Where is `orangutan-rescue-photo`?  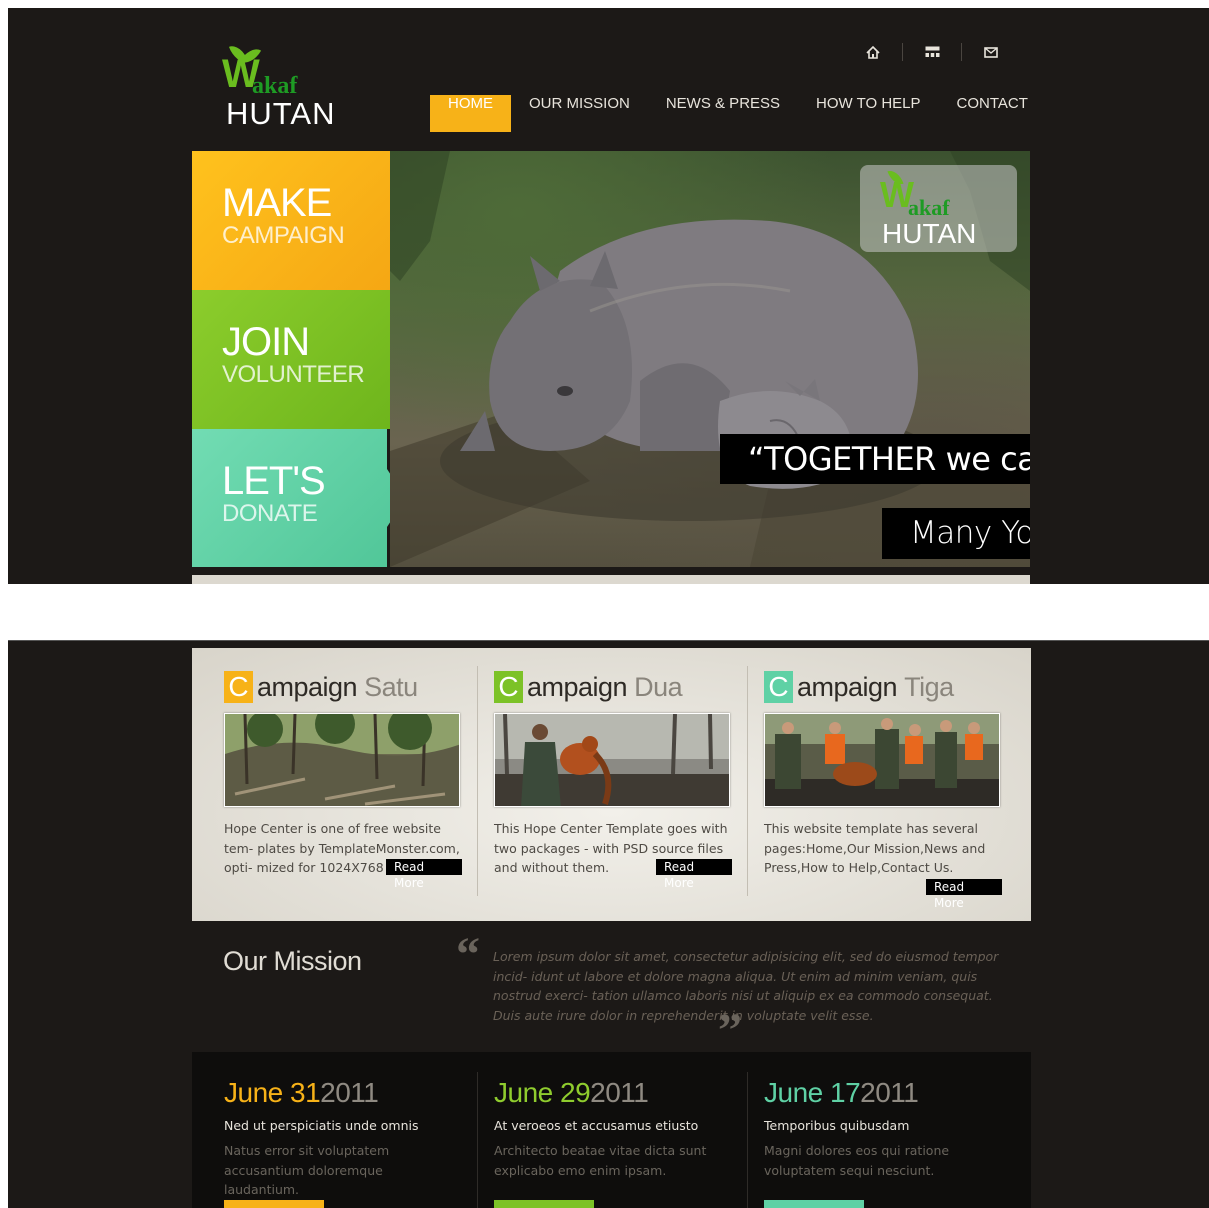 orangutan-rescue-photo is located at coordinates (612, 760).